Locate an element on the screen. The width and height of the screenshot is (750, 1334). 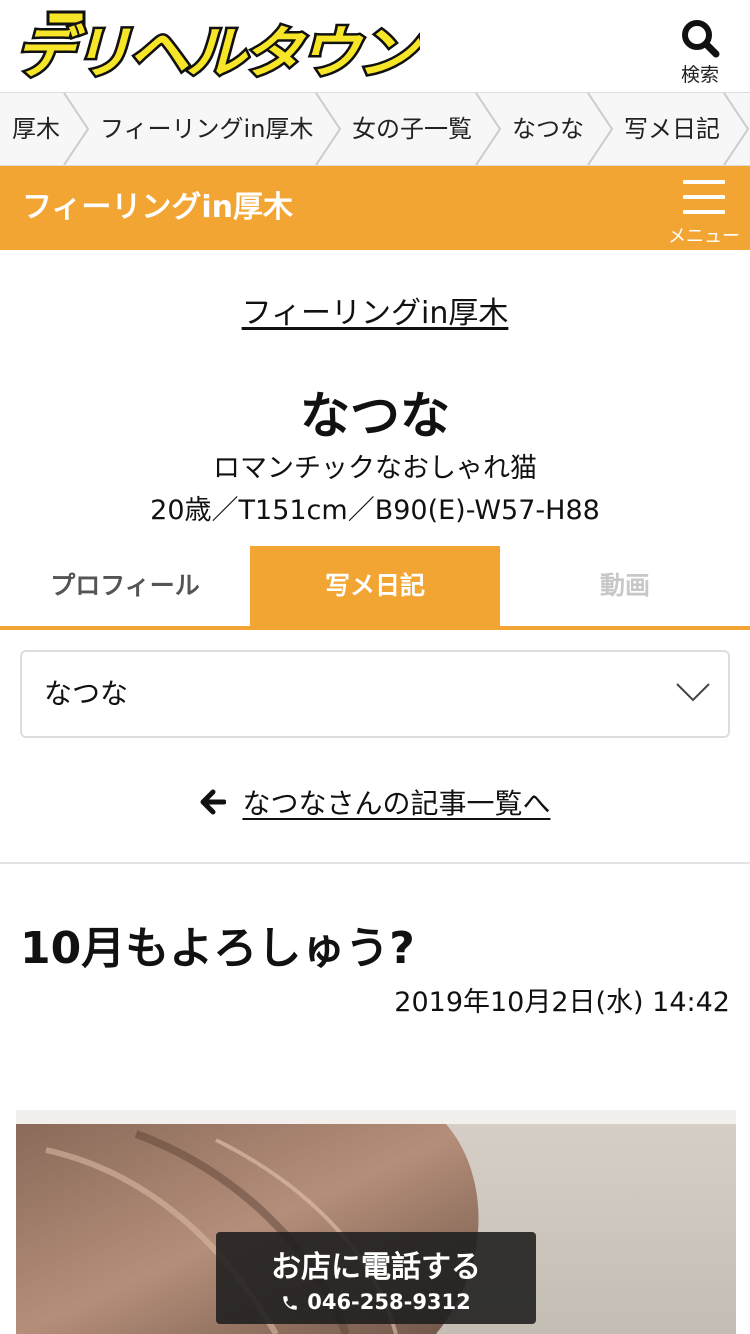
menu-label: メニュー is located at coordinates (704, 236).